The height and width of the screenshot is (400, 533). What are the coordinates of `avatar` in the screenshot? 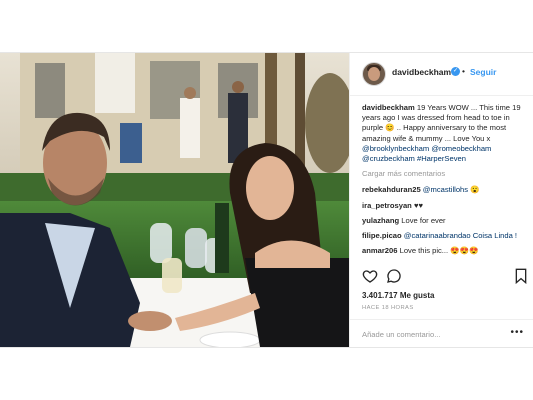 It's located at (374, 74).